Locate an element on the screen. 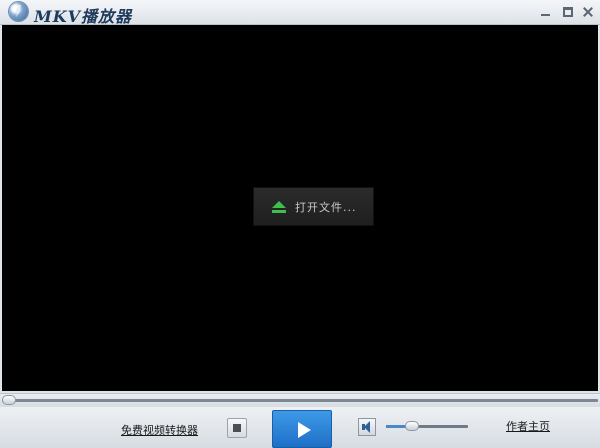 The width and height of the screenshot is (600, 448). volume-thumb is located at coordinates (412, 426).